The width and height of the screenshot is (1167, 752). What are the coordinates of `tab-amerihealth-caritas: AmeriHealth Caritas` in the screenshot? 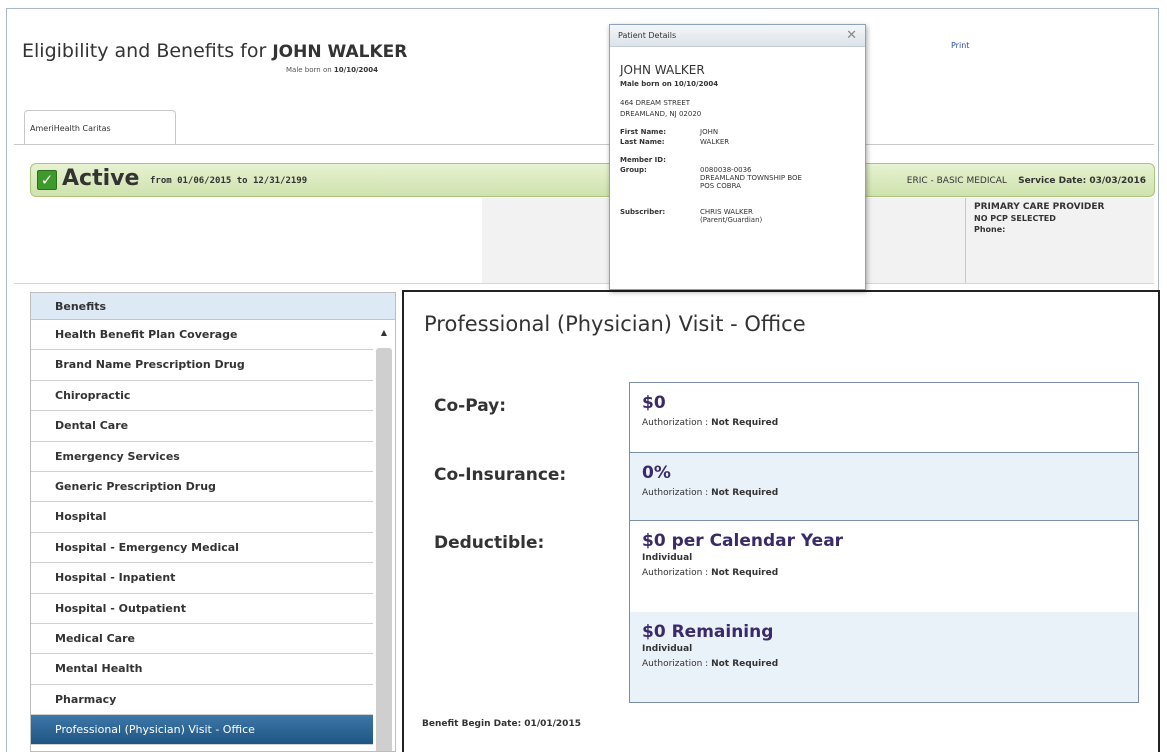 It's located at (100, 127).